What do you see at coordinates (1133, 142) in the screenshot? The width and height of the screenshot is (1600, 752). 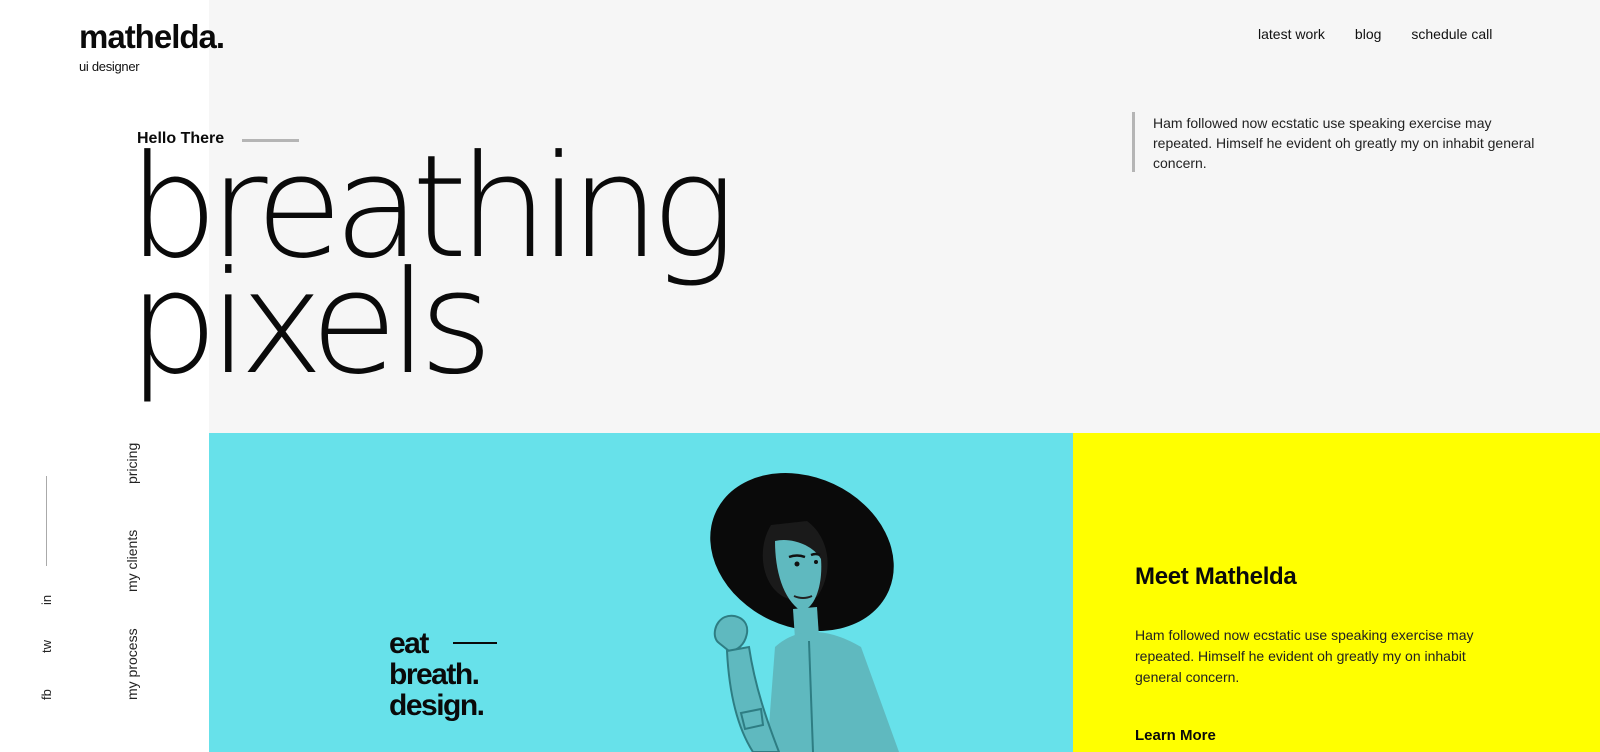 I see `quote-bar` at bounding box center [1133, 142].